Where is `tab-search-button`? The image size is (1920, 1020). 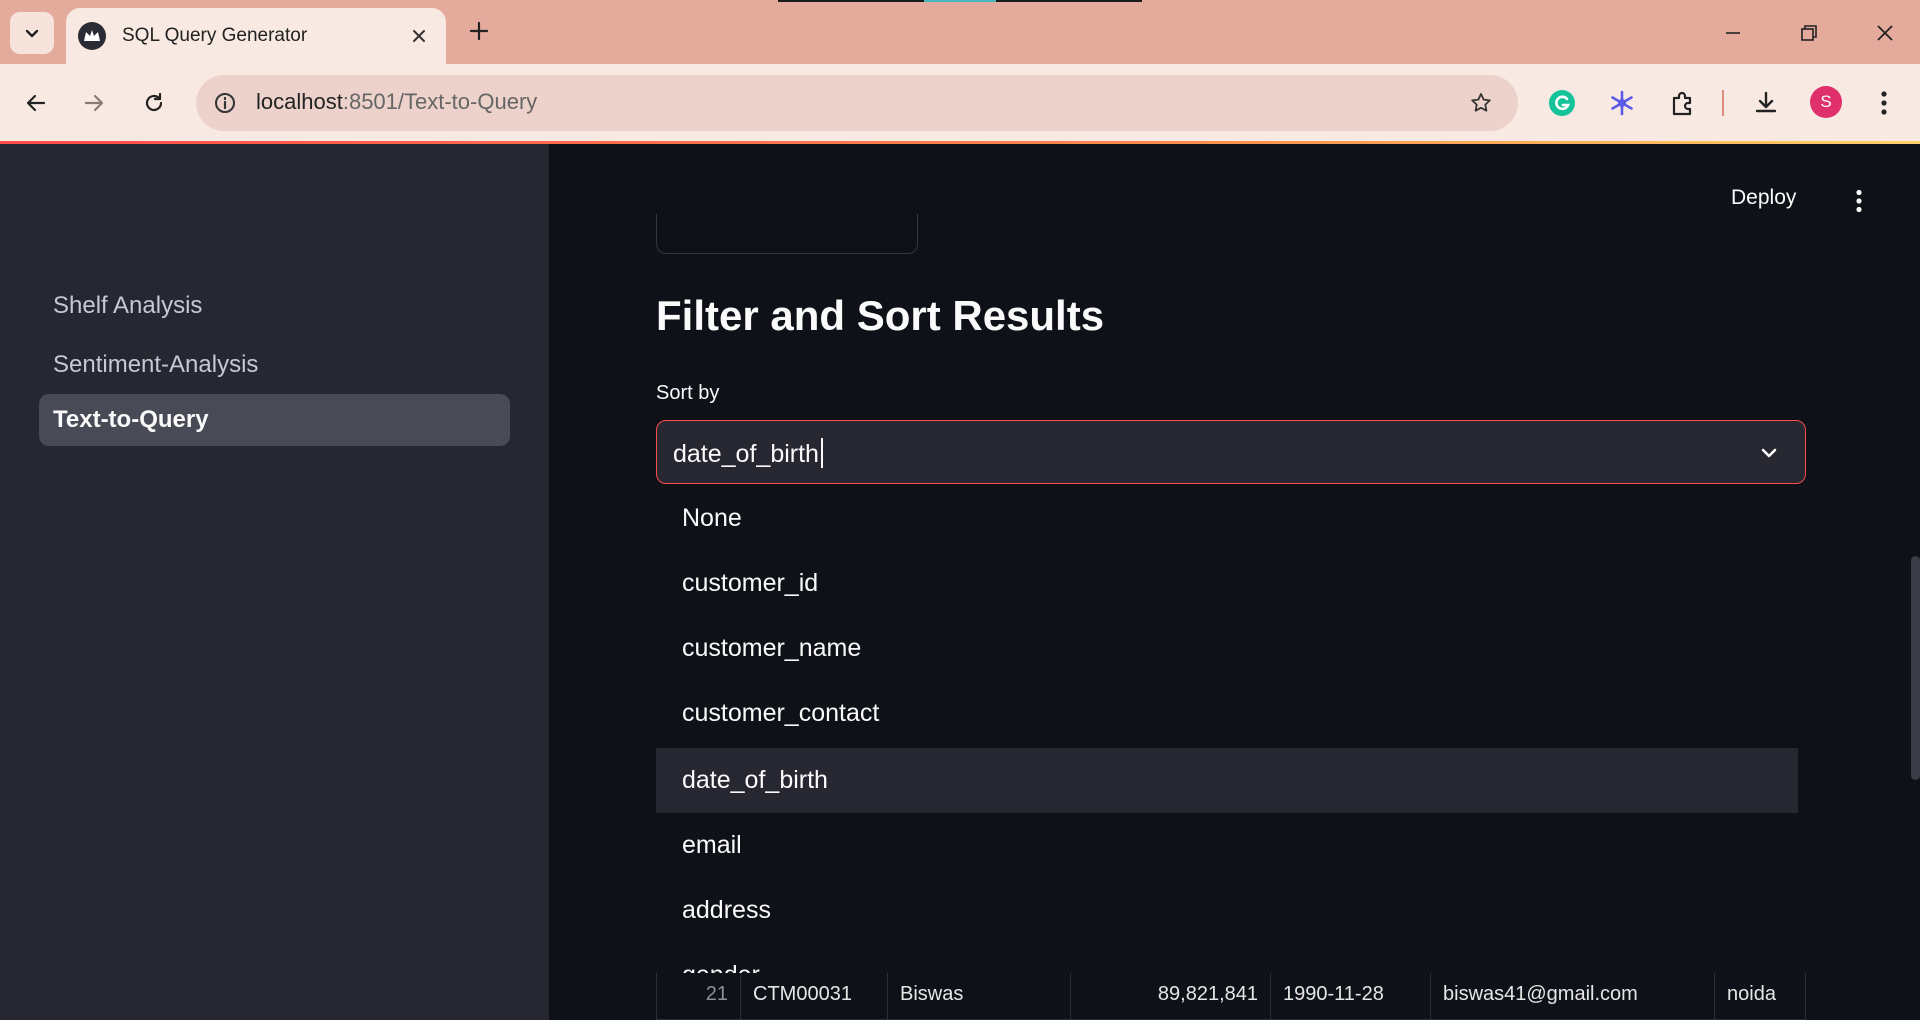 tab-search-button is located at coordinates (32, 33).